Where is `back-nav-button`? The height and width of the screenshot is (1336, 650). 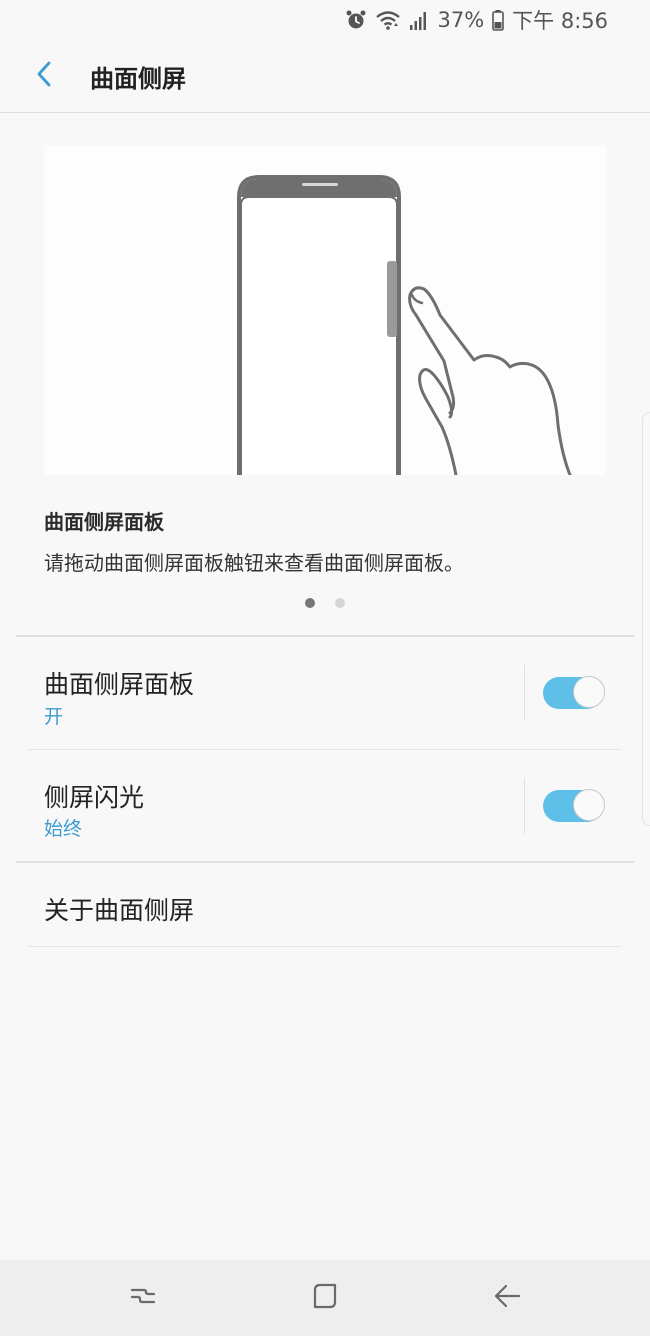 back-nav-button is located at coordinates (507, 1298).